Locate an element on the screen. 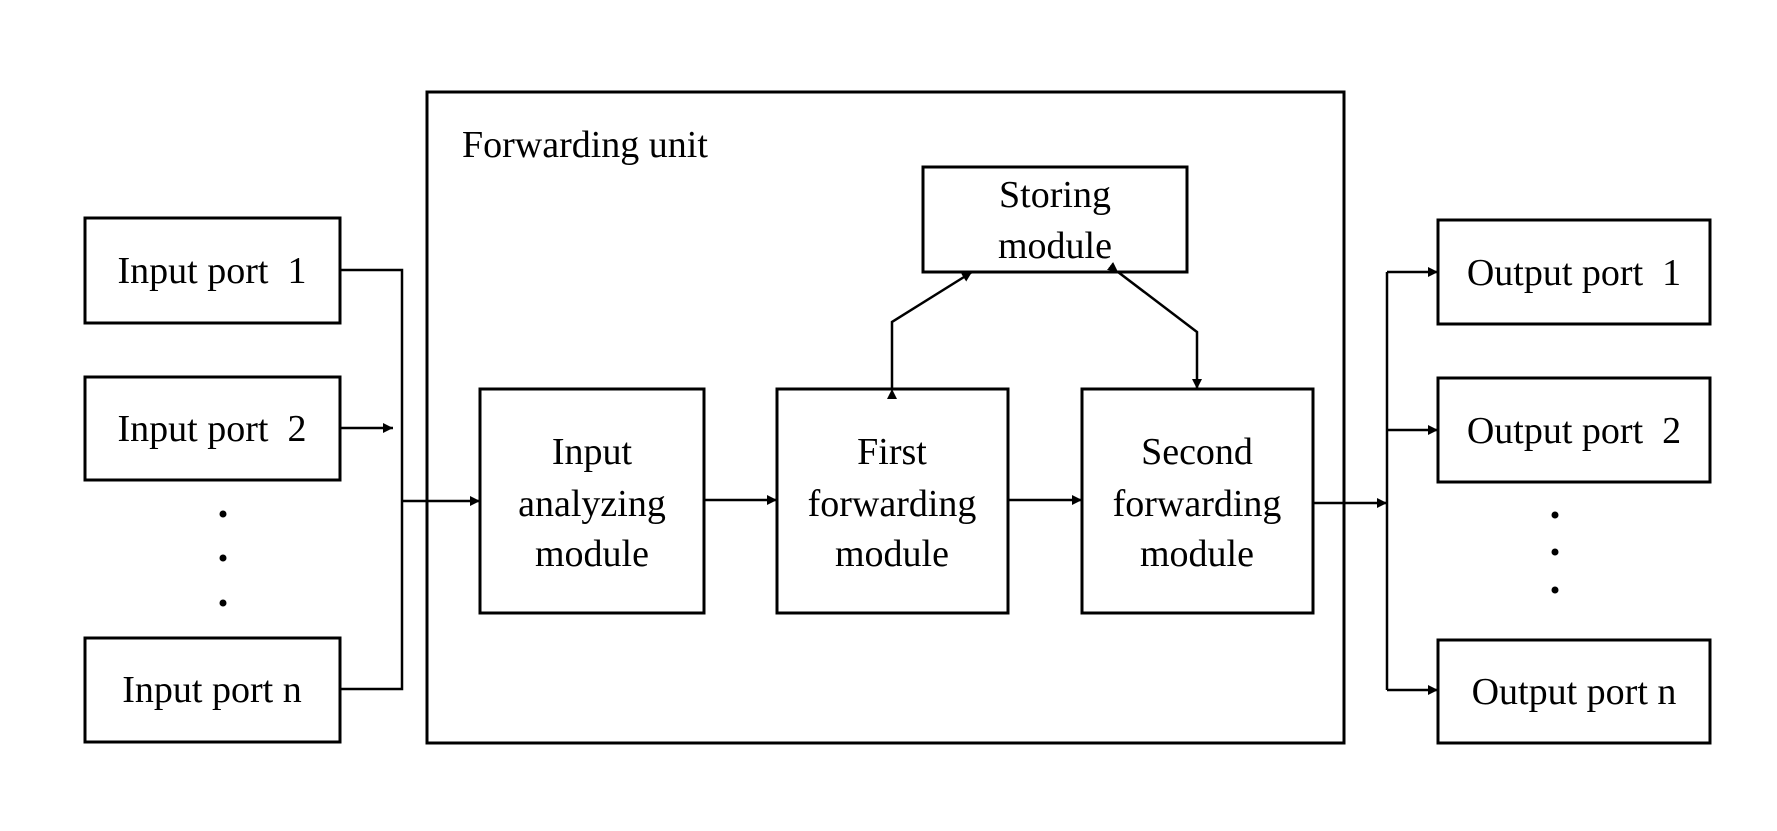 This screenshot has height=831, width=1777. output-port-2: Output port 2 is located at coordinates (1574, 430).